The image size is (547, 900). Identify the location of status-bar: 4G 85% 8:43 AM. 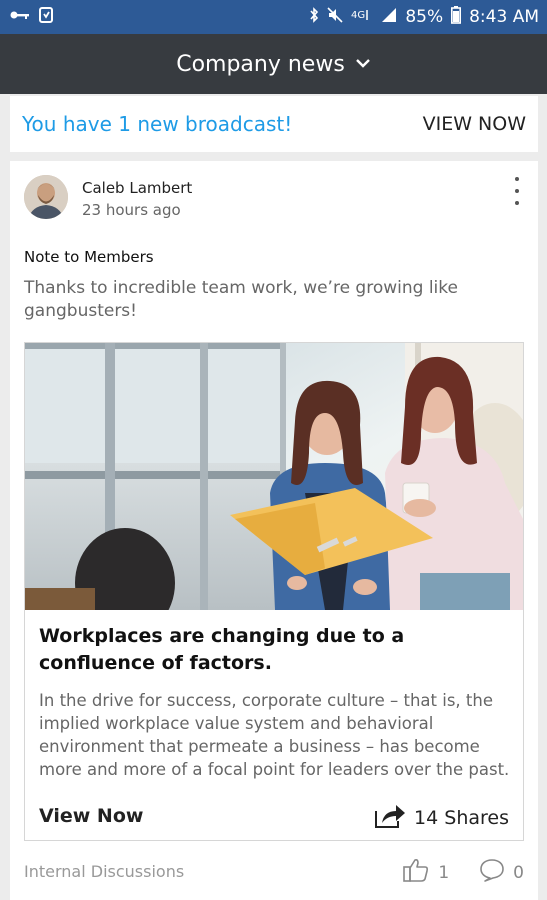
(273, 17).